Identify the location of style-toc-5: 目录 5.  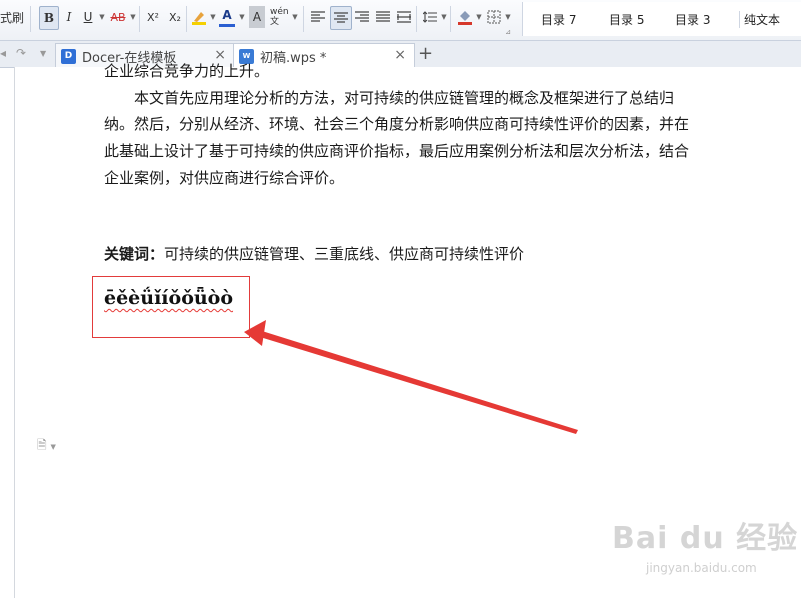
(626, 19).